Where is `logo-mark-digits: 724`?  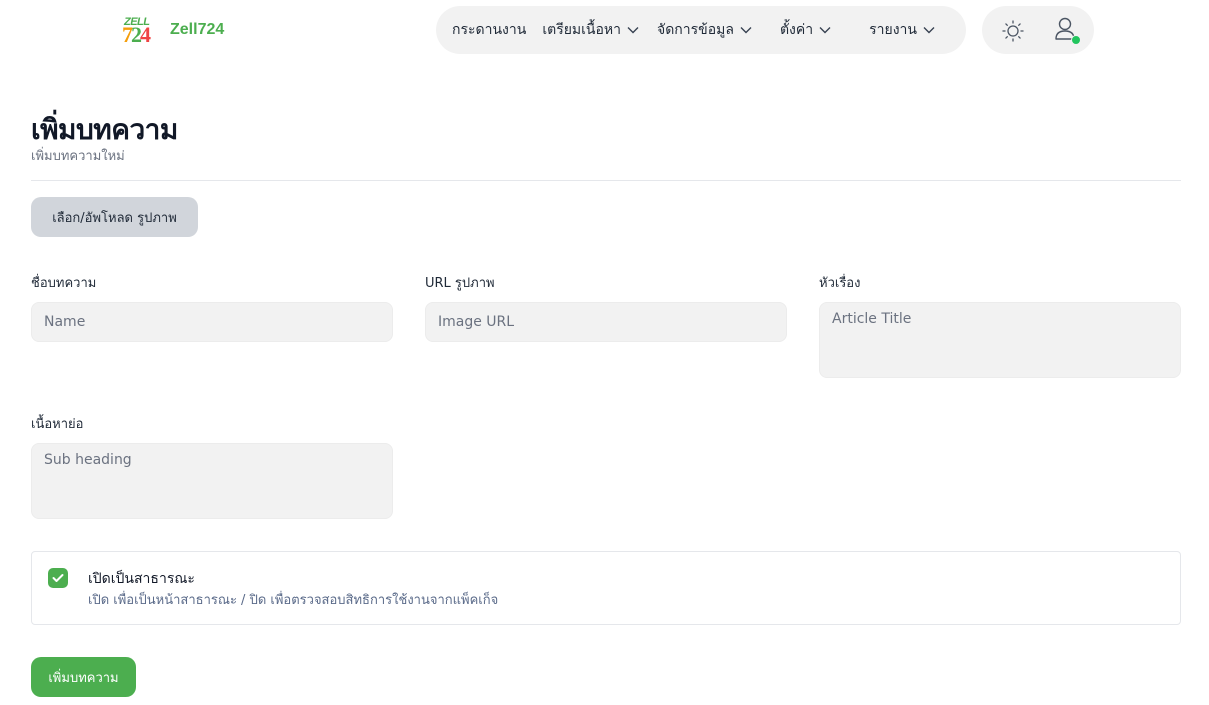 logo-mark-digits: 724 is located at coordinates (136, 35).